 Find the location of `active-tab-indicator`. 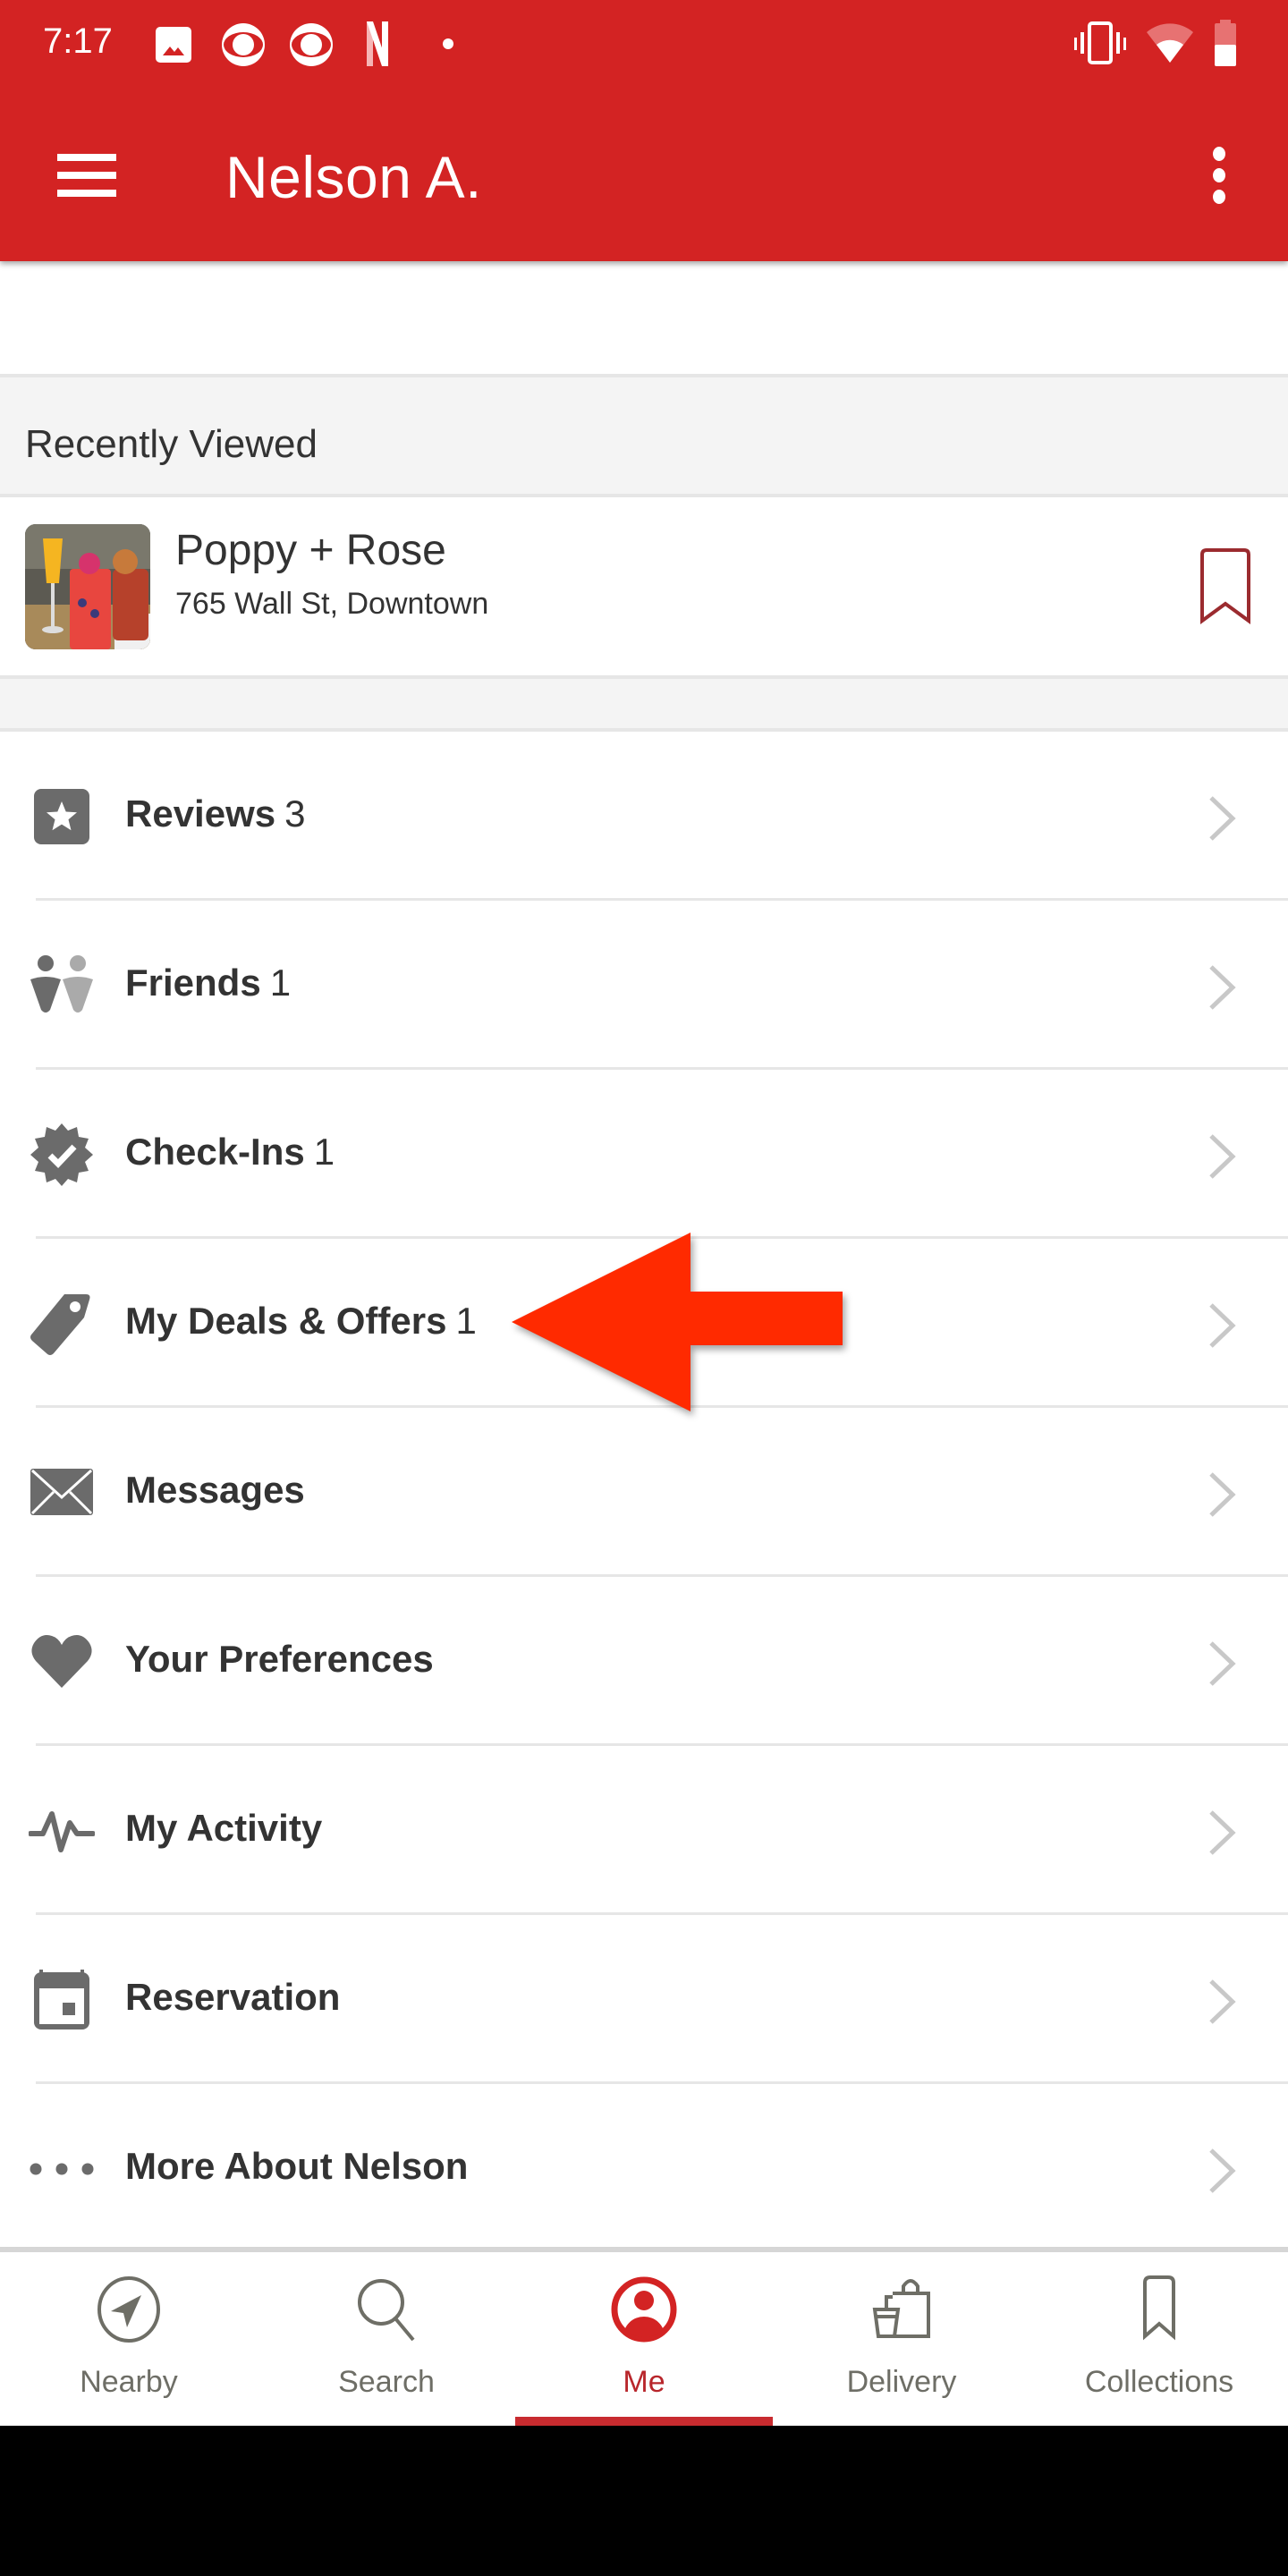

active-tab-indicator is located at coordinates (644, 2421).